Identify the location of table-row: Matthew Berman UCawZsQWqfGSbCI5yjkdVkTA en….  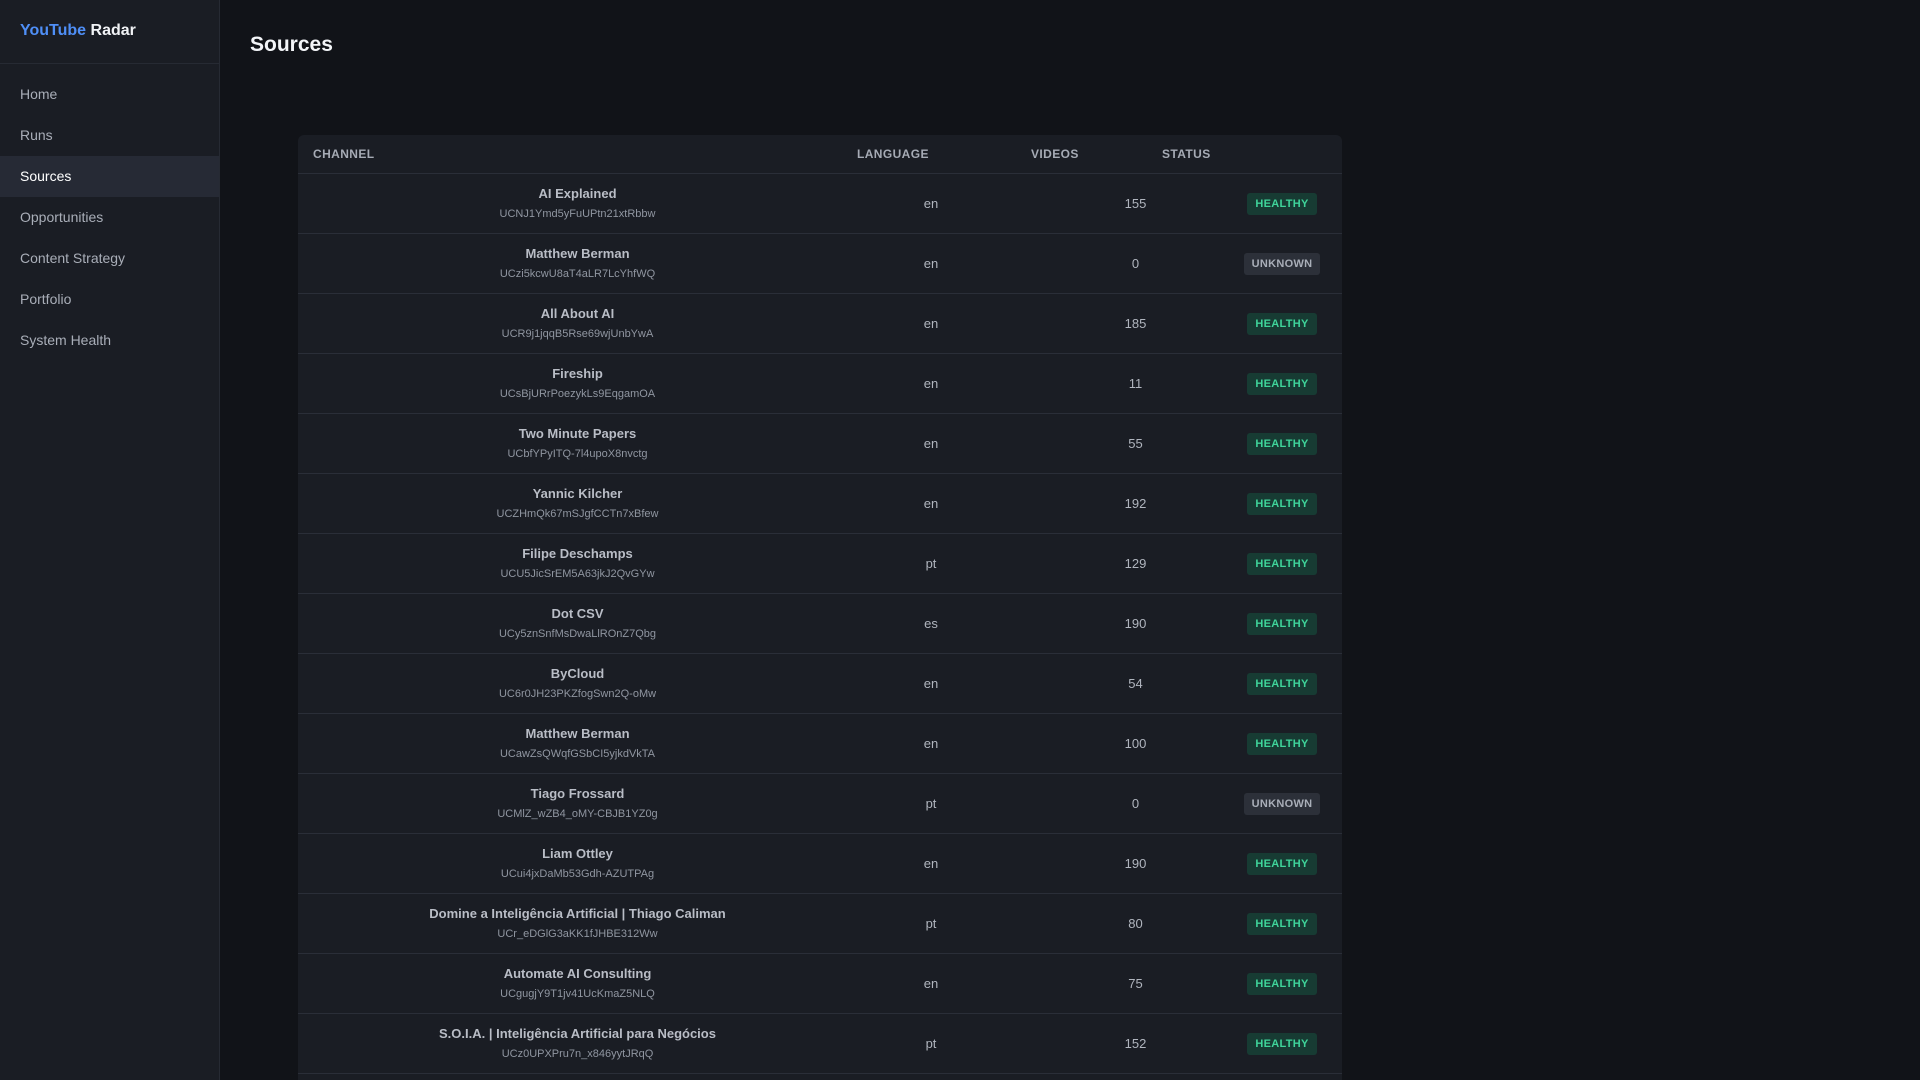
(820, 744).